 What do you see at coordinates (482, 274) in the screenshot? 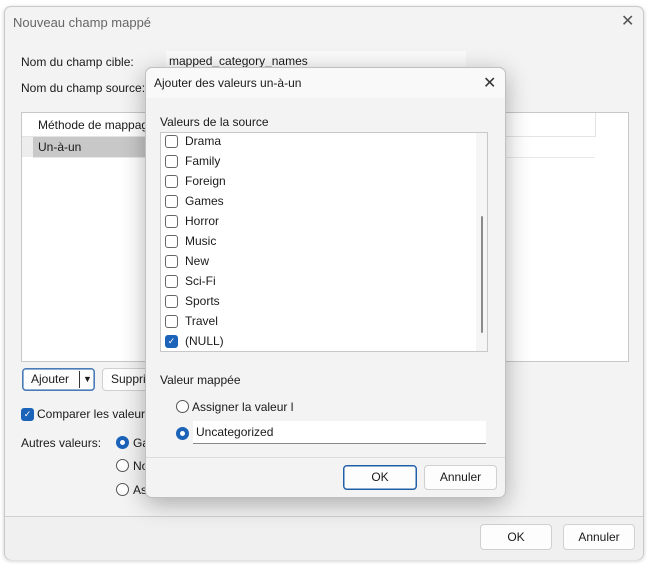
I see `scrollbar-thumb` at bounding box center [482, 274].